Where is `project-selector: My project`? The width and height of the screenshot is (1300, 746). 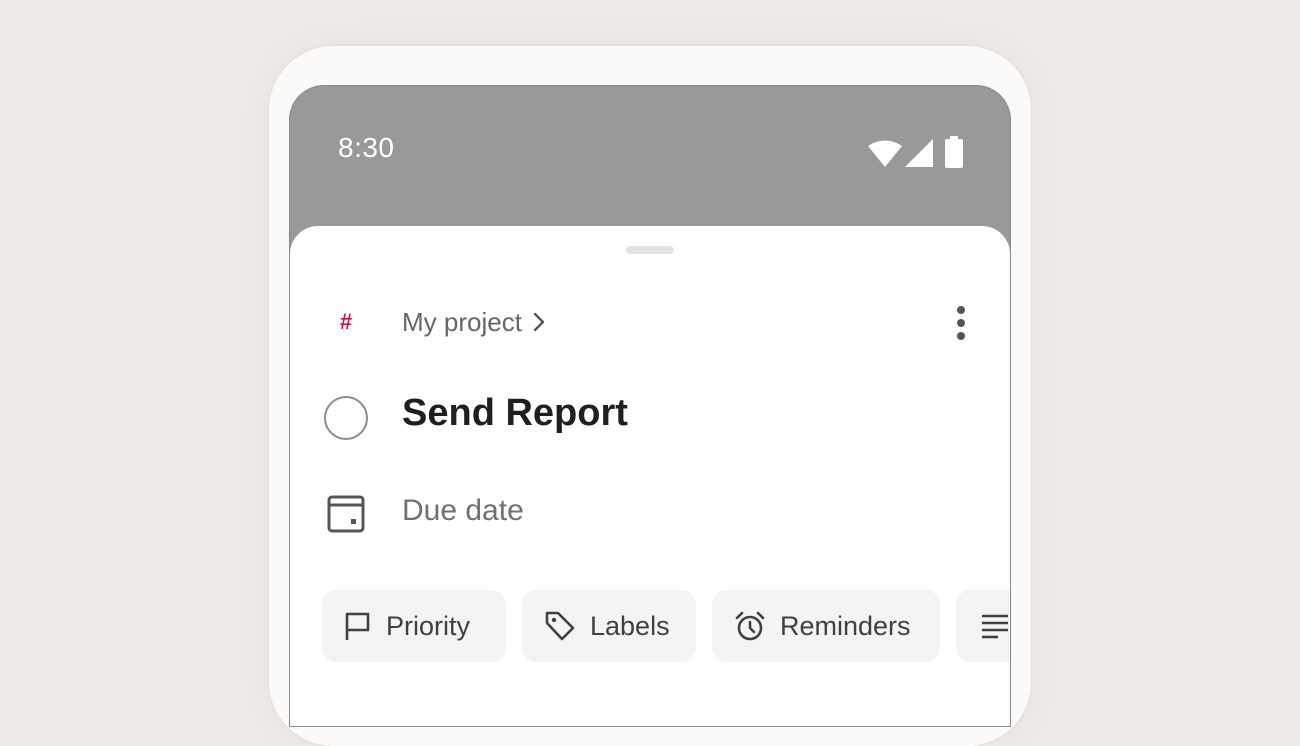 project-selector: My project is located at coordinates (474, 322).